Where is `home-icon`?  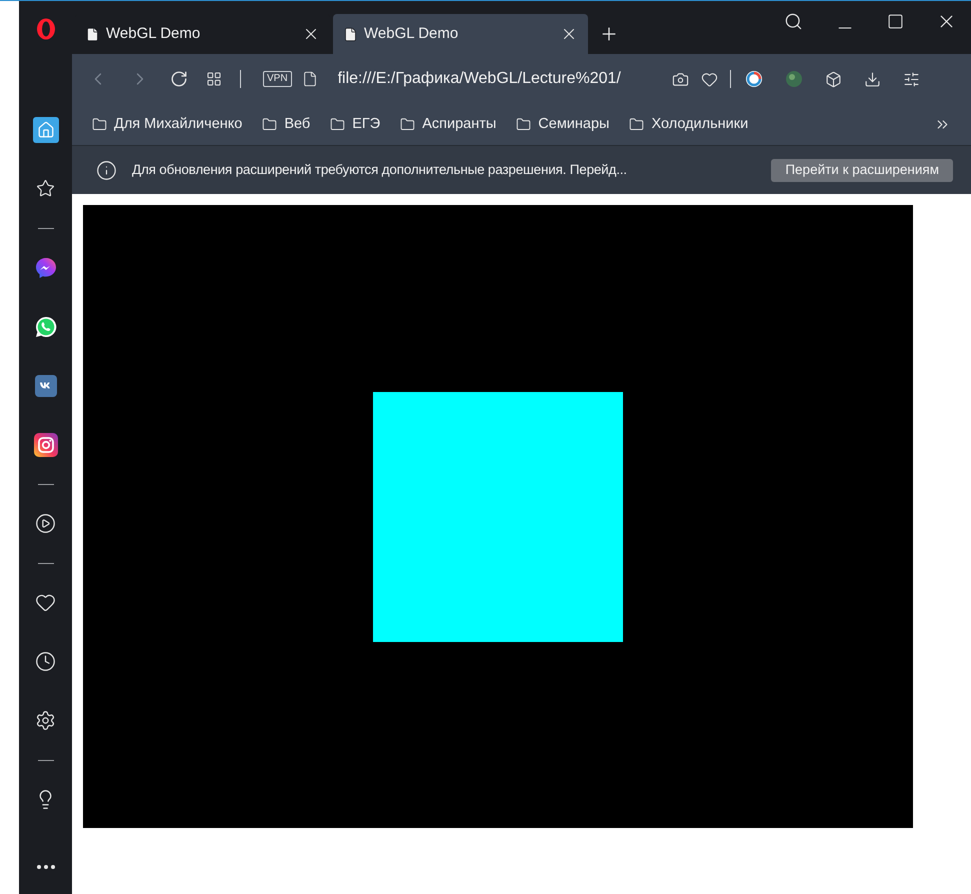 home-icon is located at coordinates (45, 129).